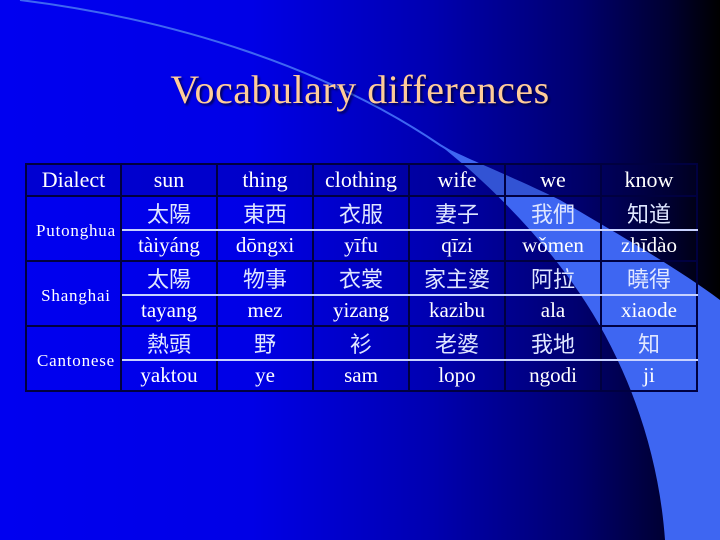  I want to click on table-row-putonghua-romanization: tàiyáng dōngxi yīfu qīzi wǒmen zhīdào, so click(362, 245).